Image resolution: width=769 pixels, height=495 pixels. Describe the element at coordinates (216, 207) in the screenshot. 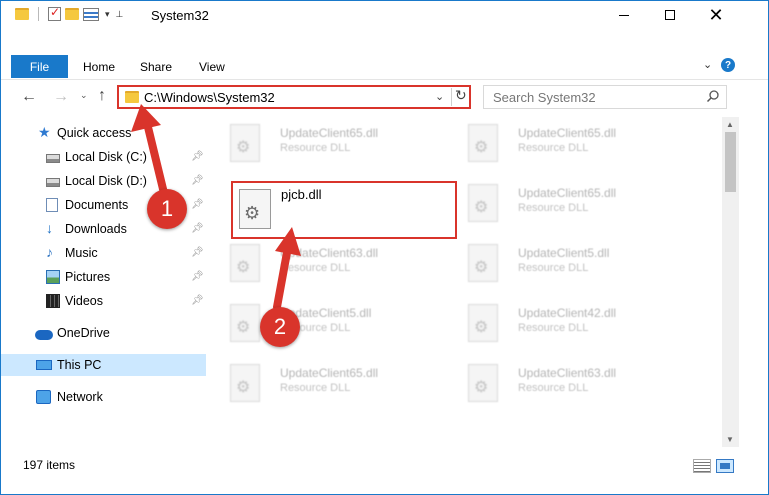

I see `tutorial-arrows` at that location.